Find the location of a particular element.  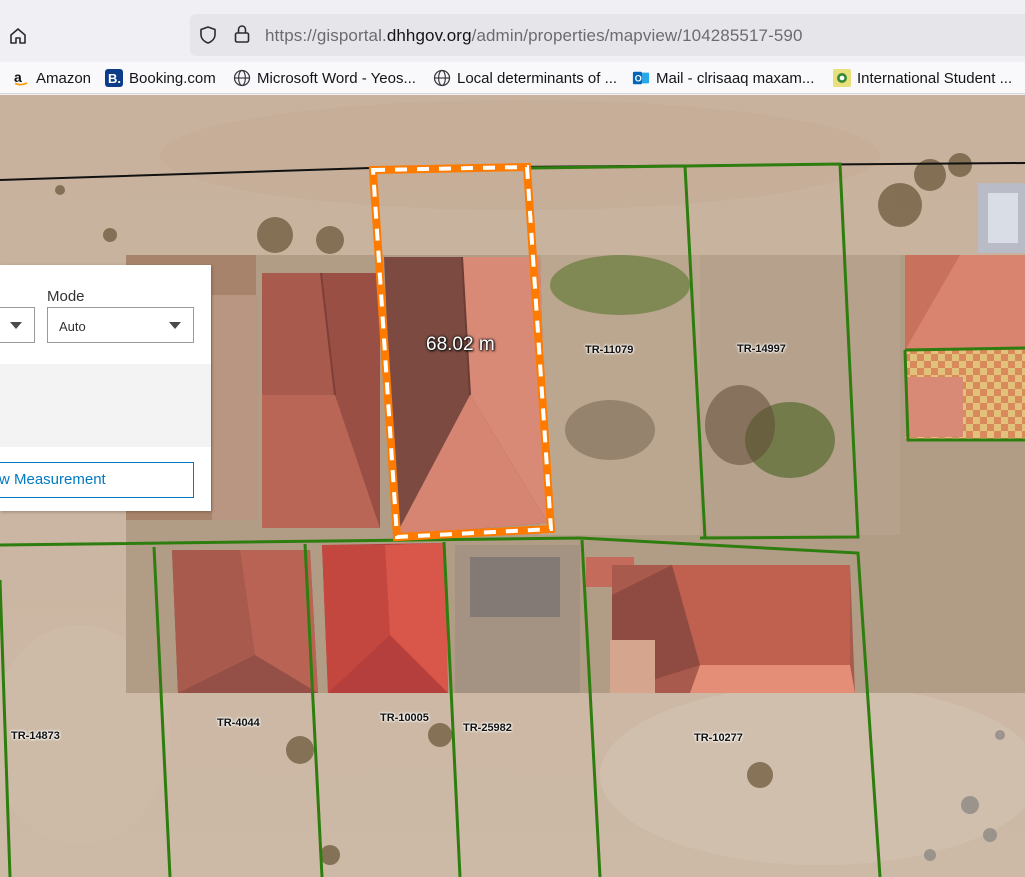

parcel-label: TR-11079 is located at coordinates (609, 350).